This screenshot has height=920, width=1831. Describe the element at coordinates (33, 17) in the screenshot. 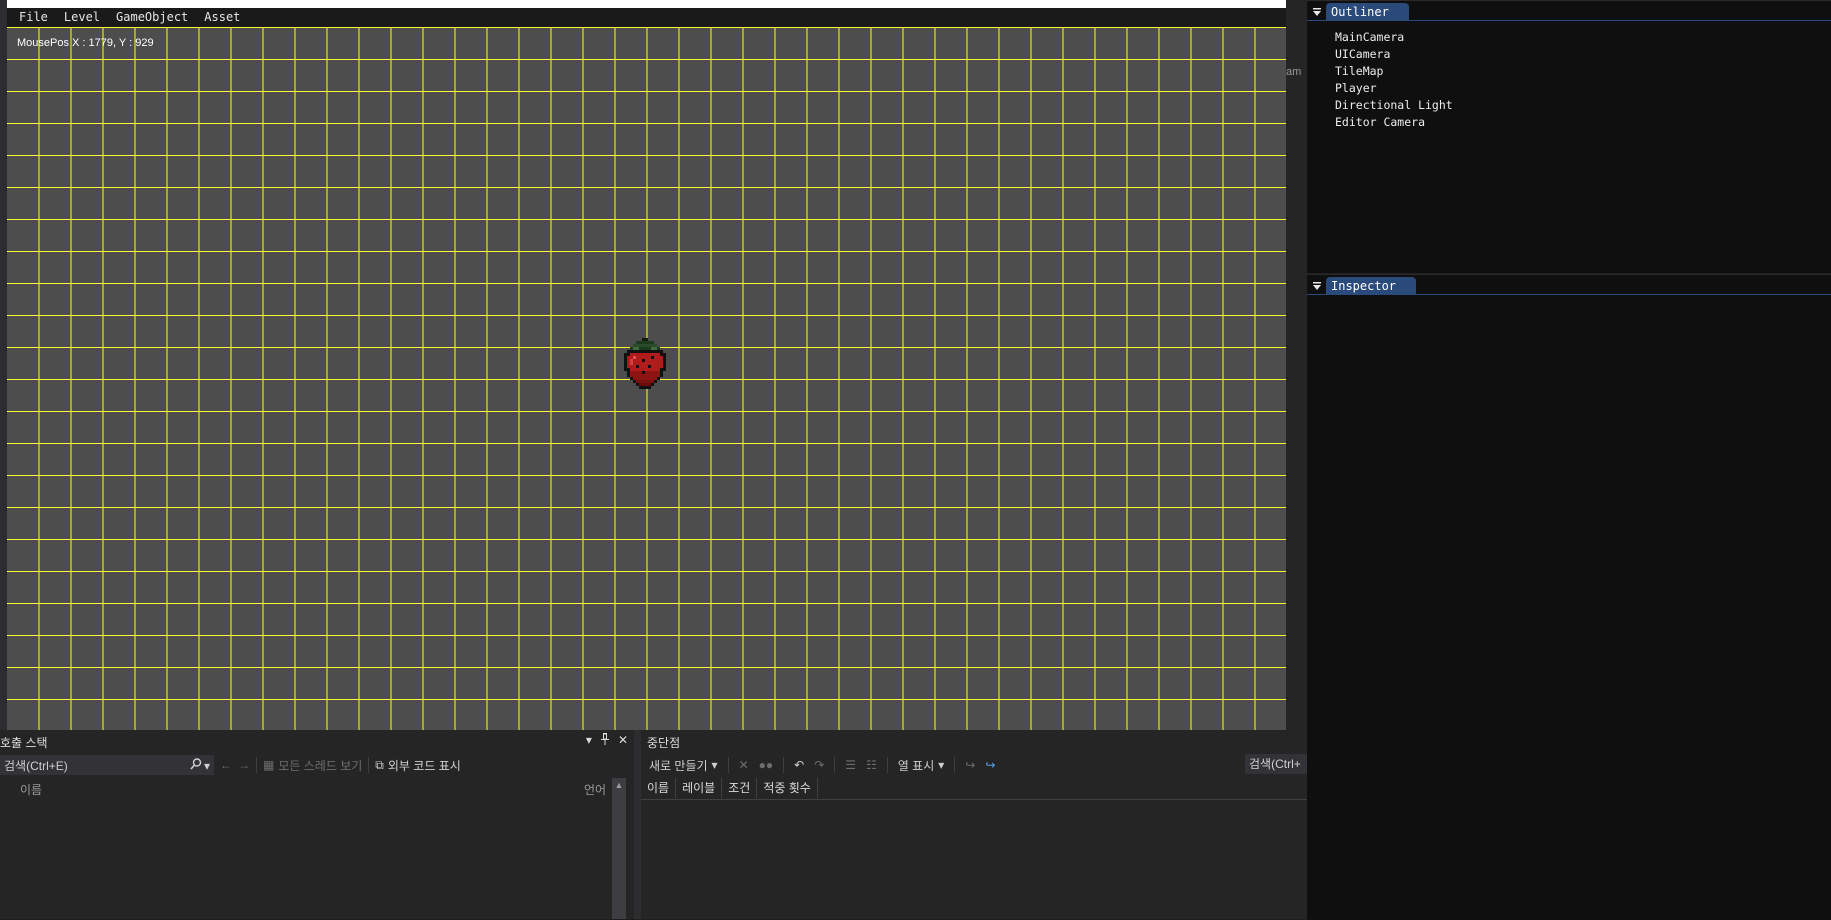

I see `menu-file: File` at that location.